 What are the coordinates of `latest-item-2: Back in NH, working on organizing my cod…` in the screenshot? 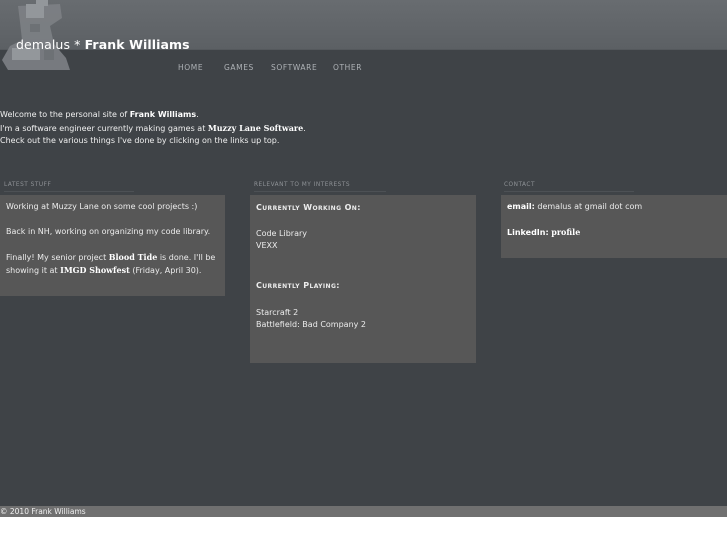 It's located at (108, 231).